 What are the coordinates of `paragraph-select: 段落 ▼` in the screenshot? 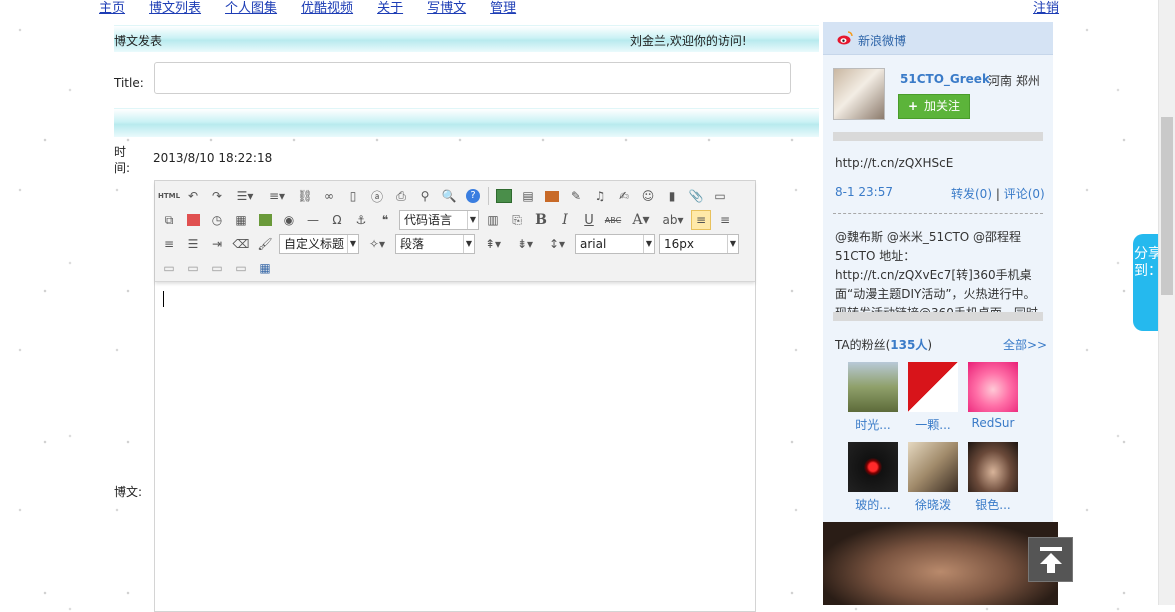 It's located at (435, 244).